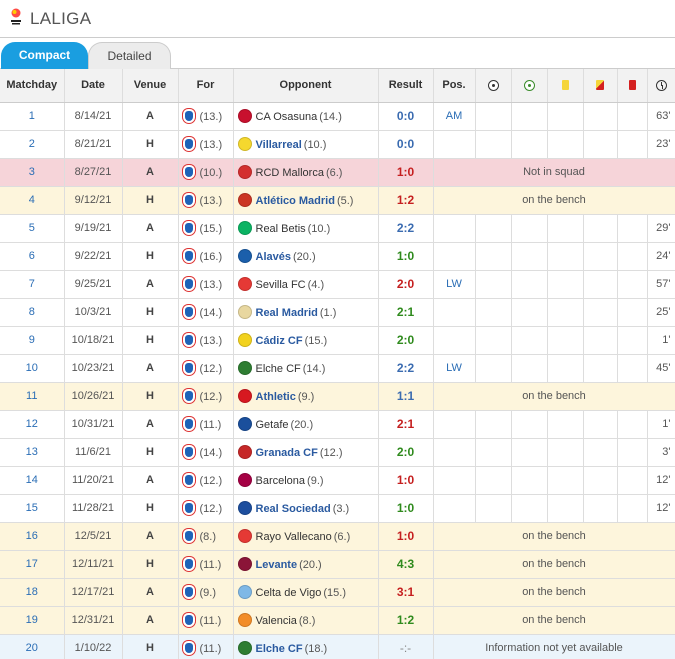  Describe the element at coordinates (406, 396) in the screenshot. I see `result-cell: 1:1` at that location.